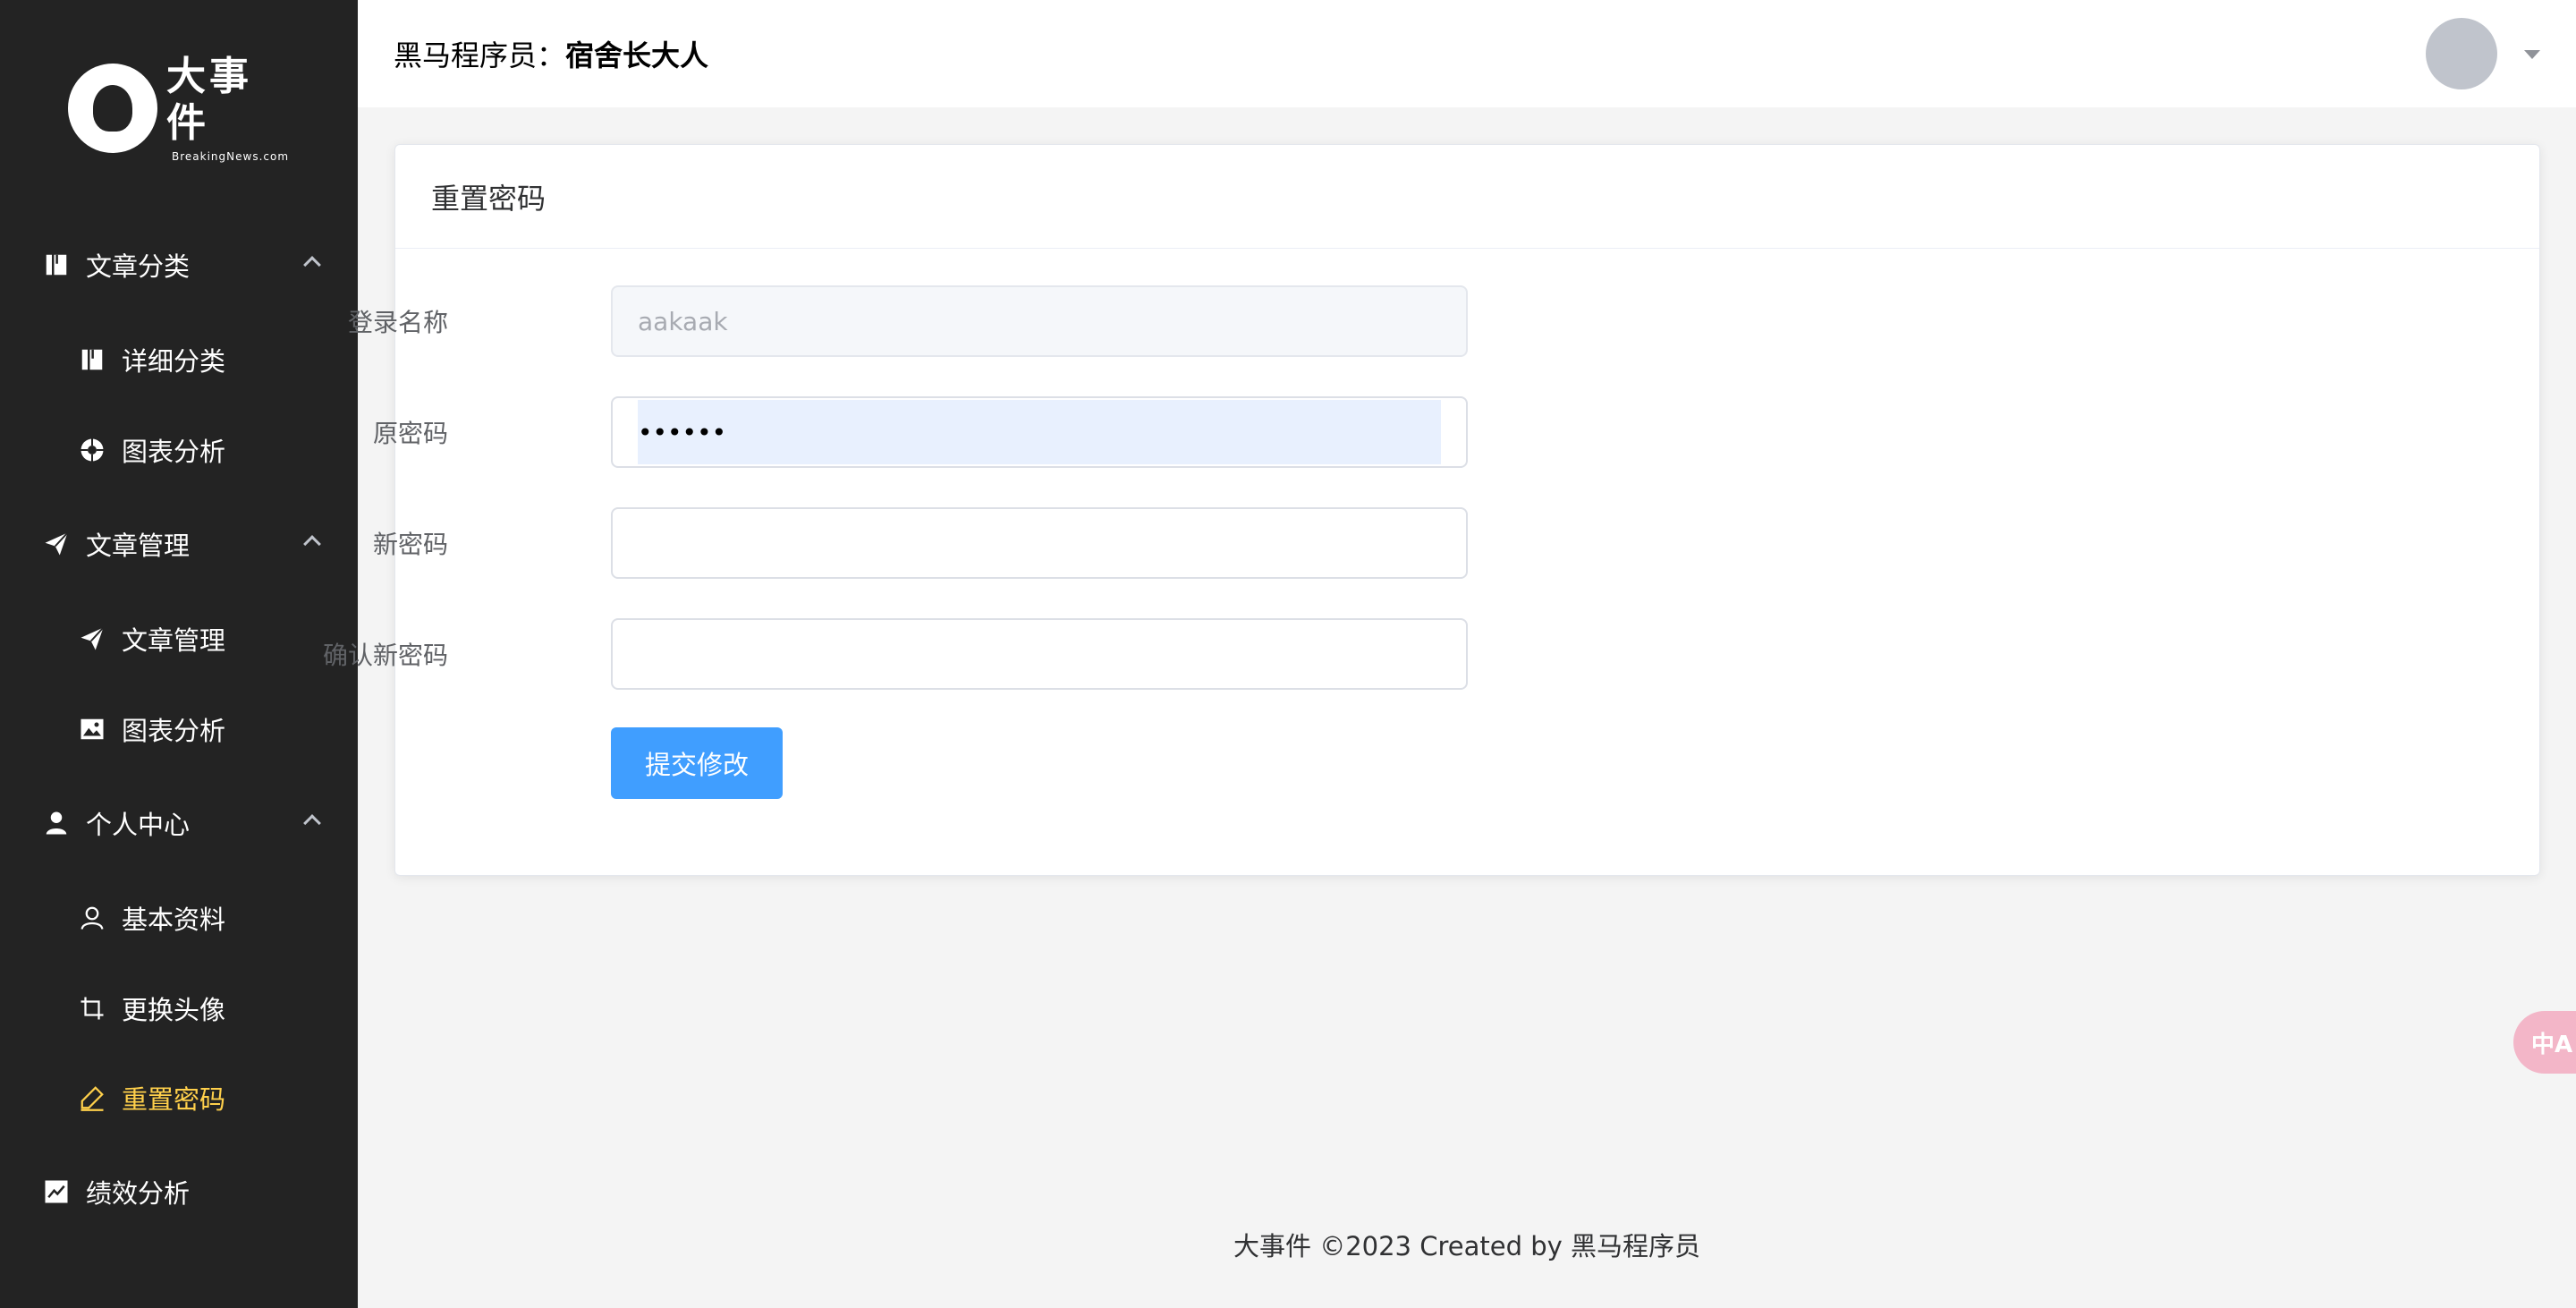  I want to click on form-row-confirm-password: 确认新密码, so click(896, 654).